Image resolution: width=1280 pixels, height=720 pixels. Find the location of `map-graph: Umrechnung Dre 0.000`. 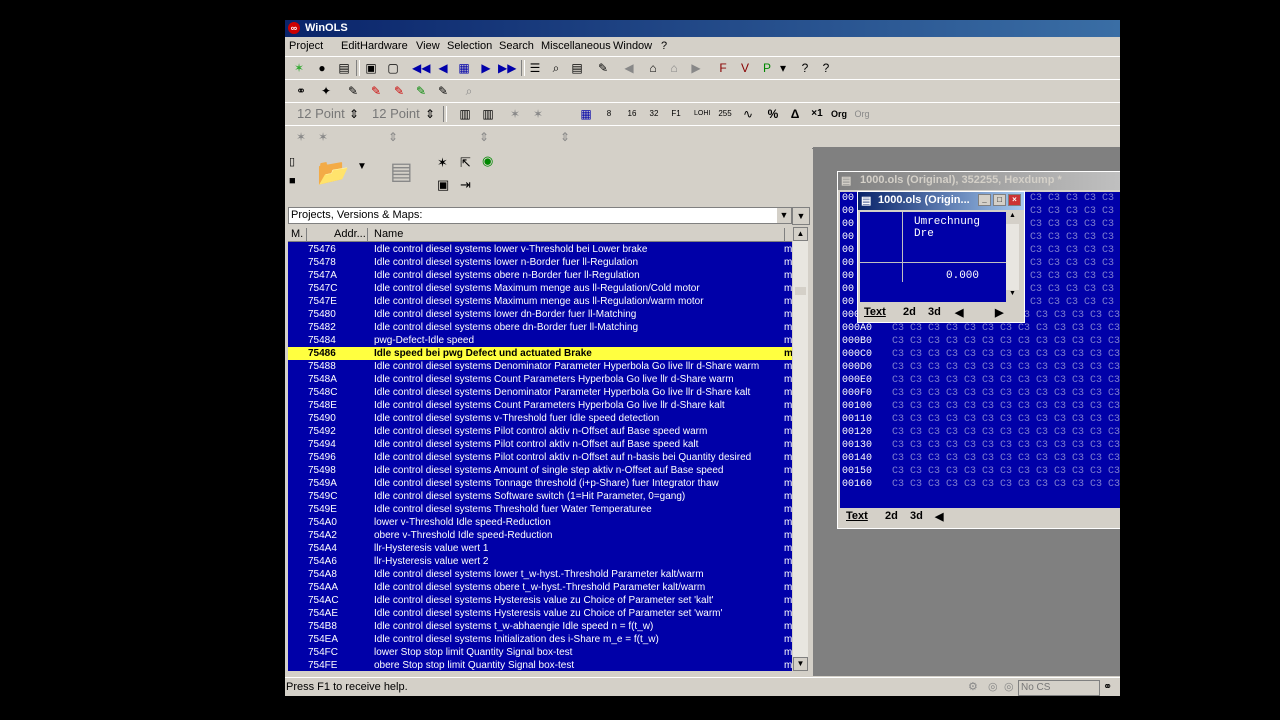

map-graph: Umrechnung Dre 0.000 is located at coordinates (933, 257).